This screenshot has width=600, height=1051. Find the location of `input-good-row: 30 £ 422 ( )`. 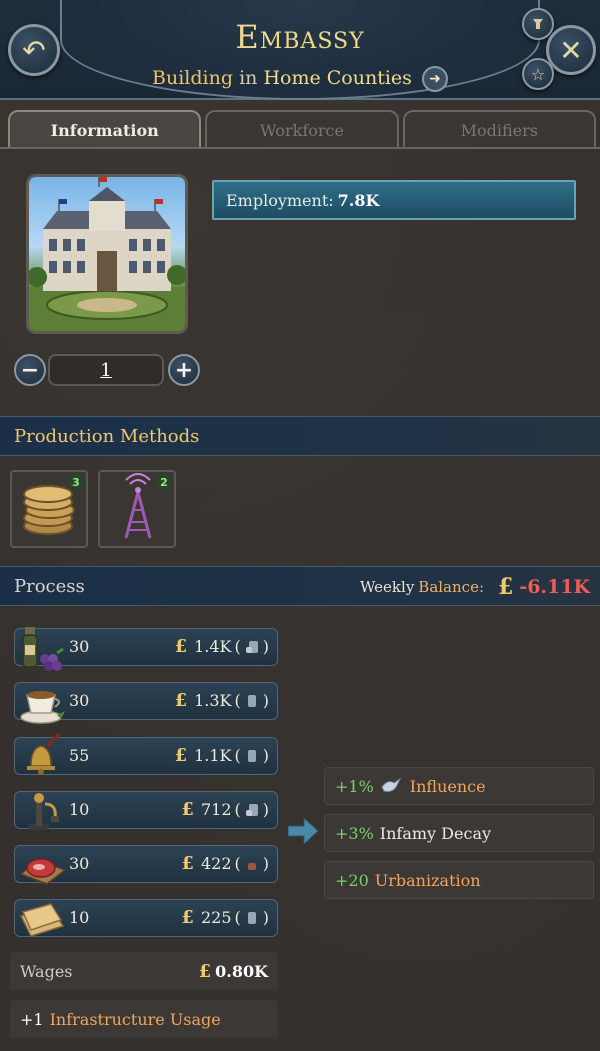

input-good-row: 30 £ 422 ( ) is located at coordinates (146, 865).